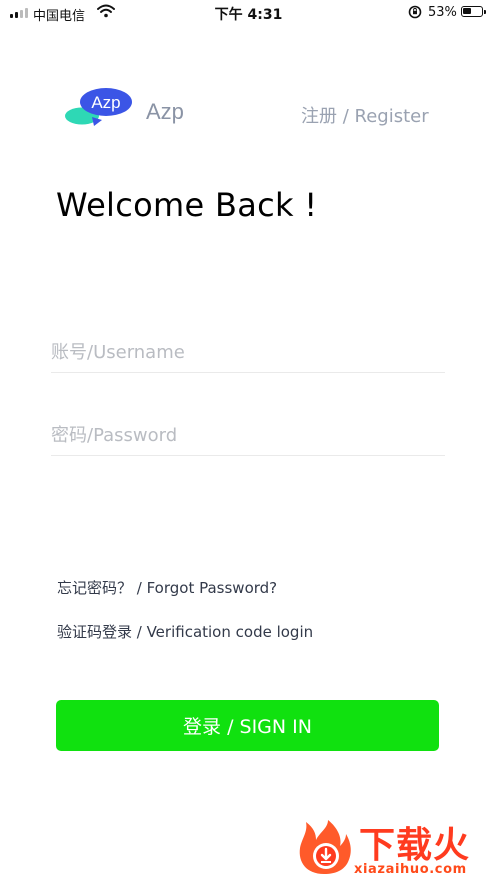 The width and height of the screenshot is (497, 883). I want to click on register-link: 注册 / Register, so click(365, 115).